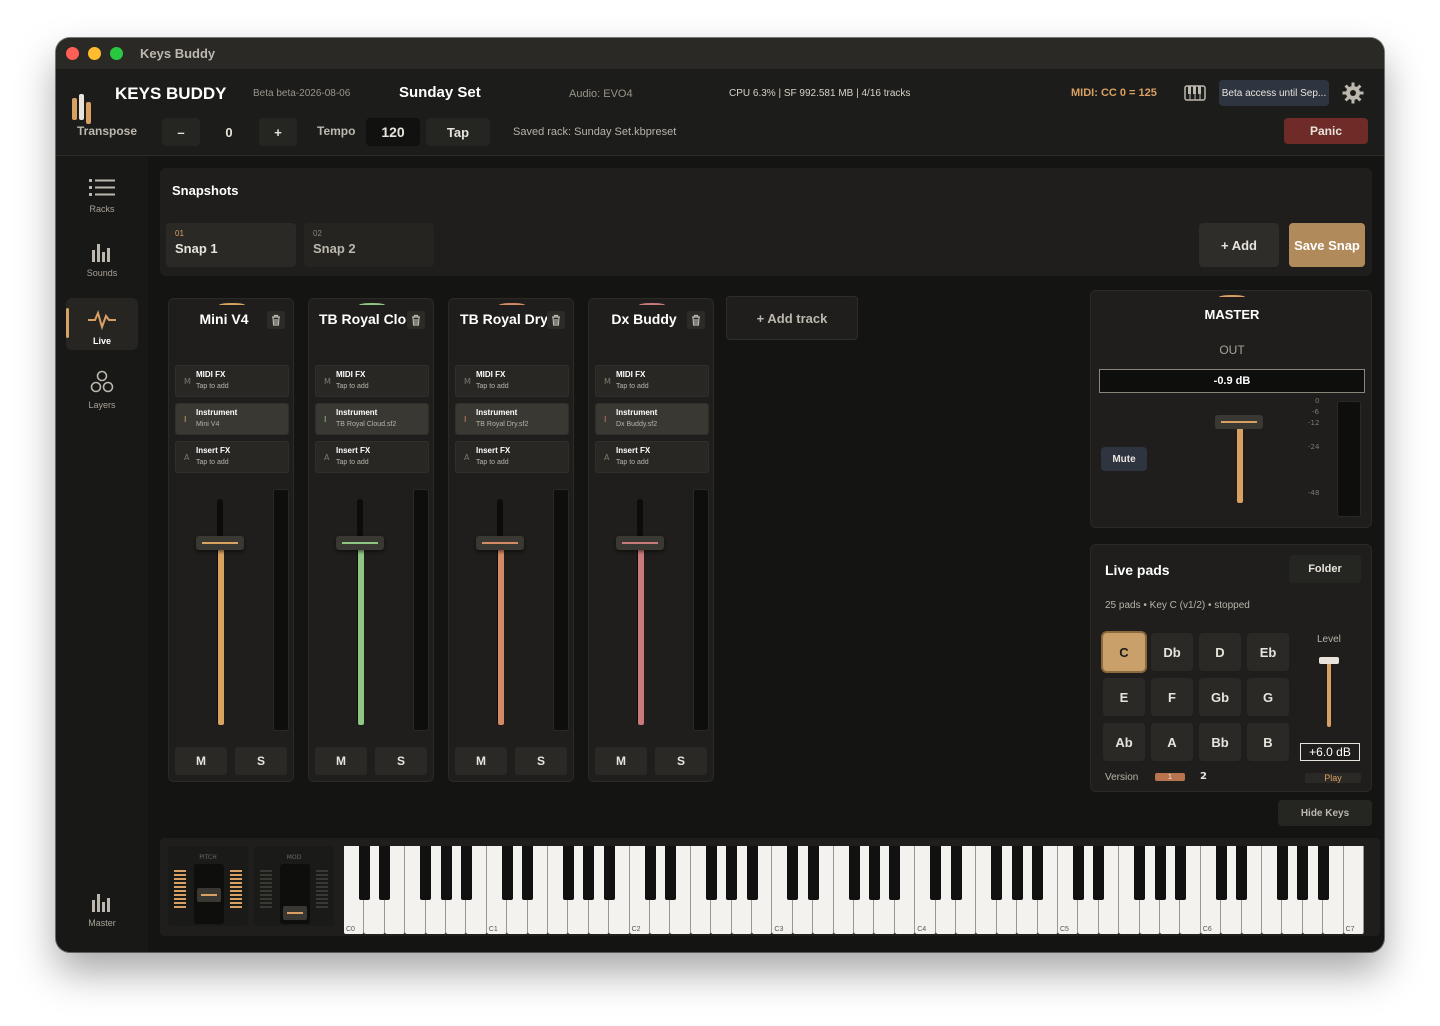  I want to click on master-fader-knob, so click(1239, 422).